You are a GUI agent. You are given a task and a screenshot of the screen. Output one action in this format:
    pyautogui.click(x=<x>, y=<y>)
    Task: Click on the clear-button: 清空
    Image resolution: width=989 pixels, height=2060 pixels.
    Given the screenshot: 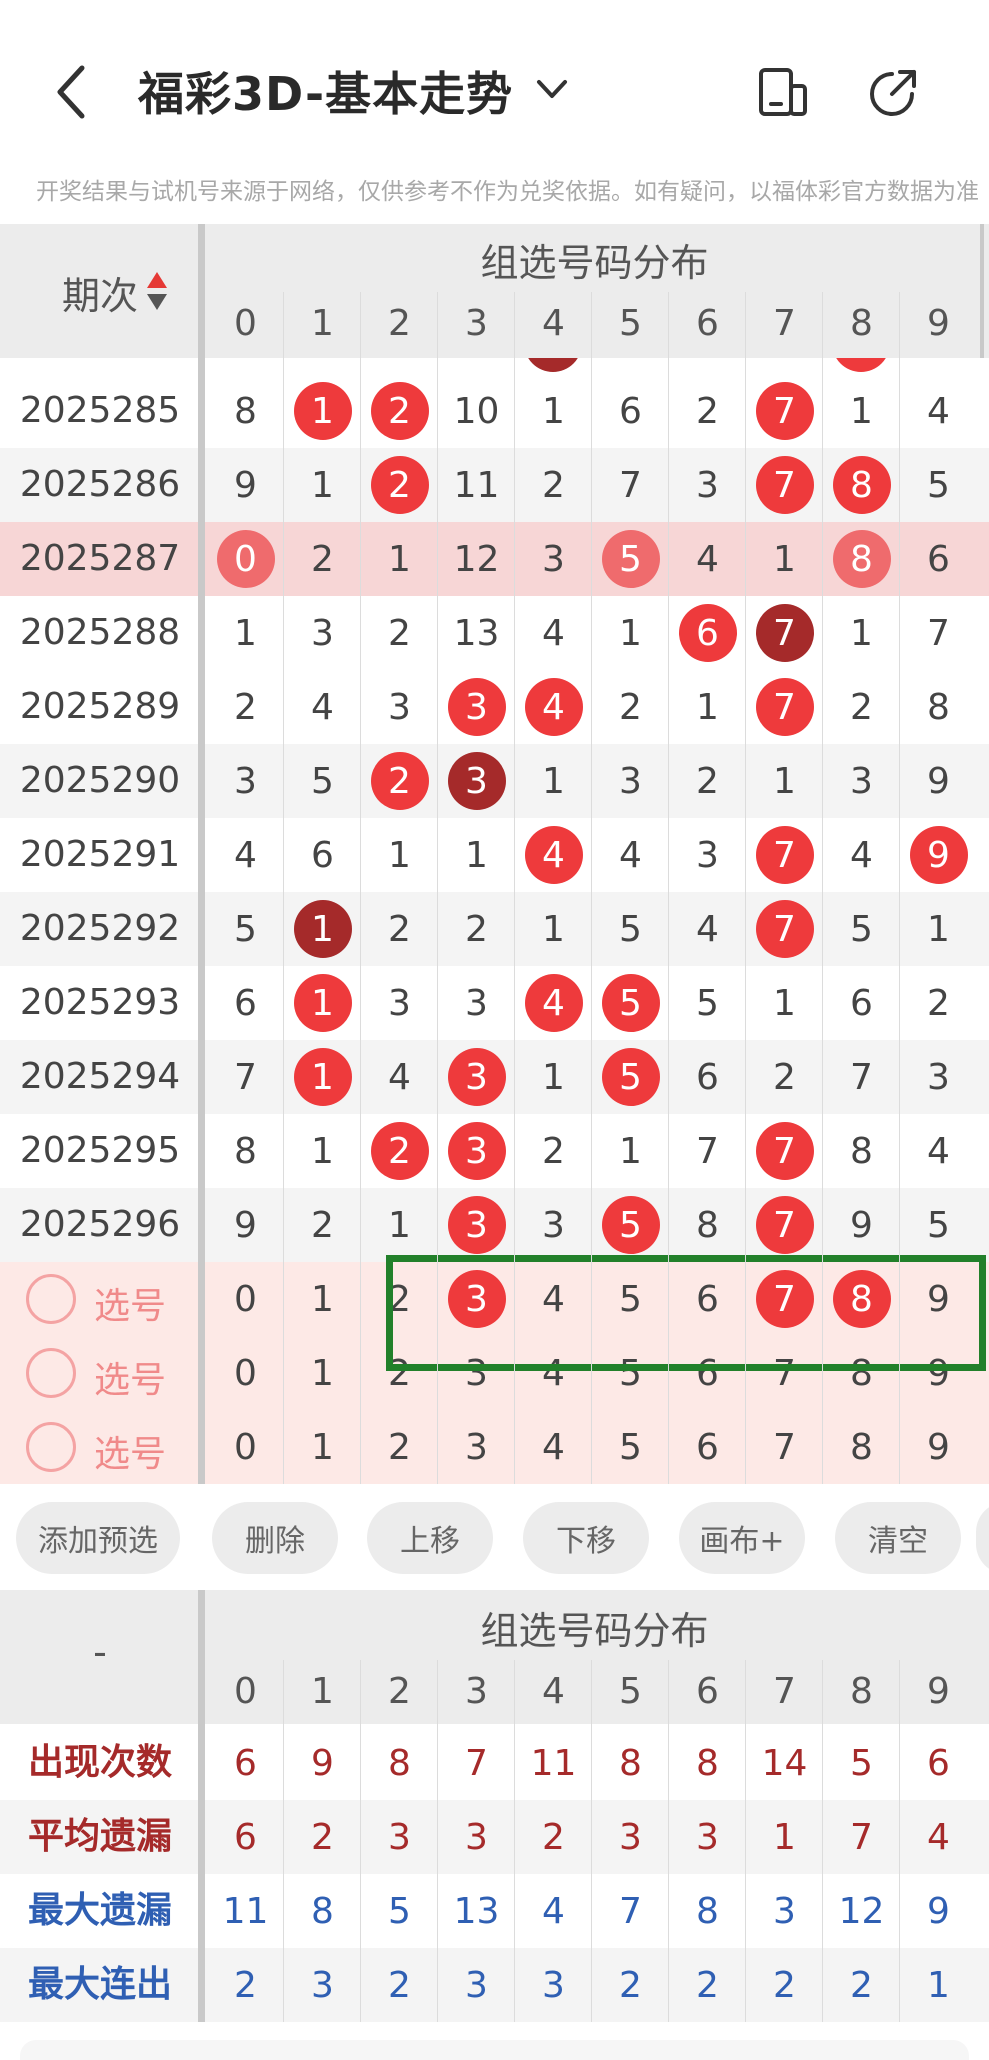 What is the action you would take?
    pyautogui.click(x=898, y=1538)
    